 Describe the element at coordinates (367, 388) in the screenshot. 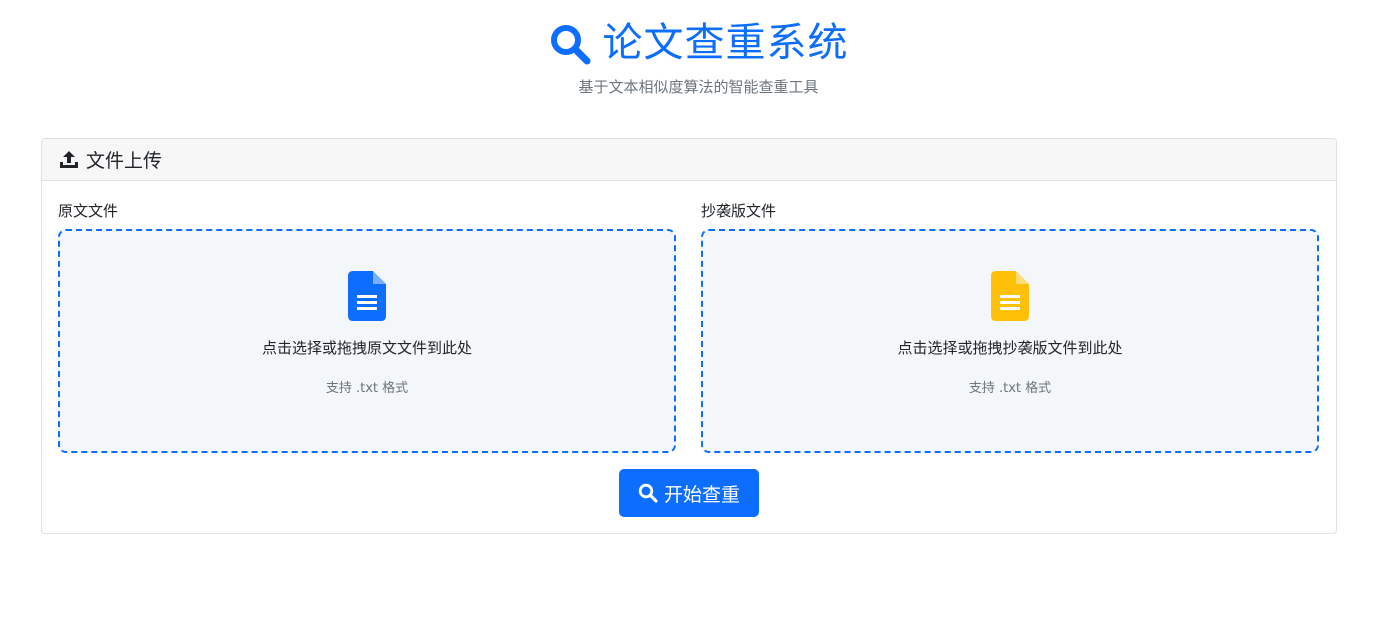

I see `original-dropzone-hint: 支持 .txt 格式` at that location.